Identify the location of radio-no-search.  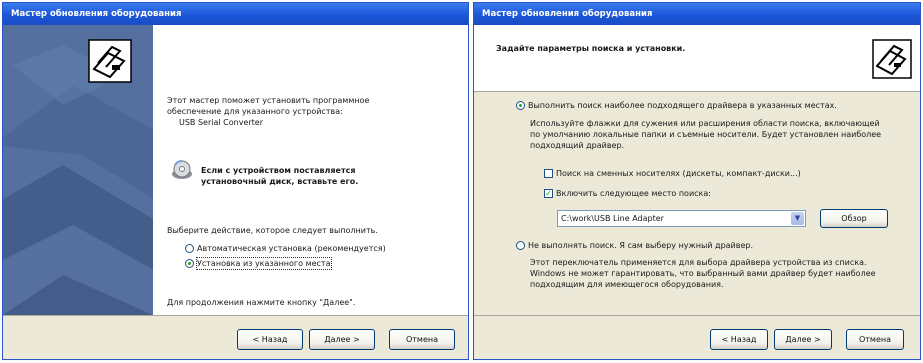
(520, 245).